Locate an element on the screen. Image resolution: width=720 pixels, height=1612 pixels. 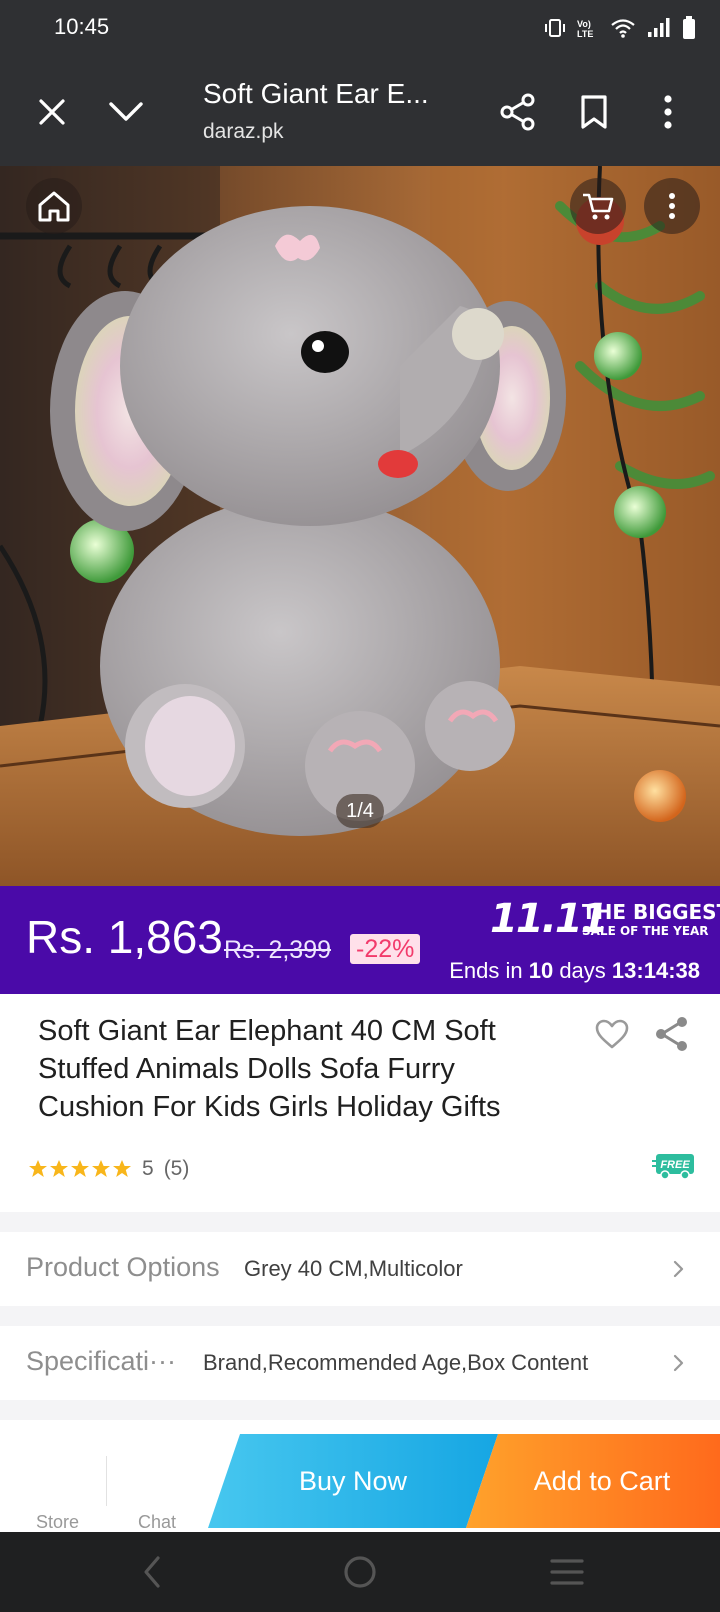
campaign-logo-line2: SALE OF THE YEAR is located at coordinates (645, 931).